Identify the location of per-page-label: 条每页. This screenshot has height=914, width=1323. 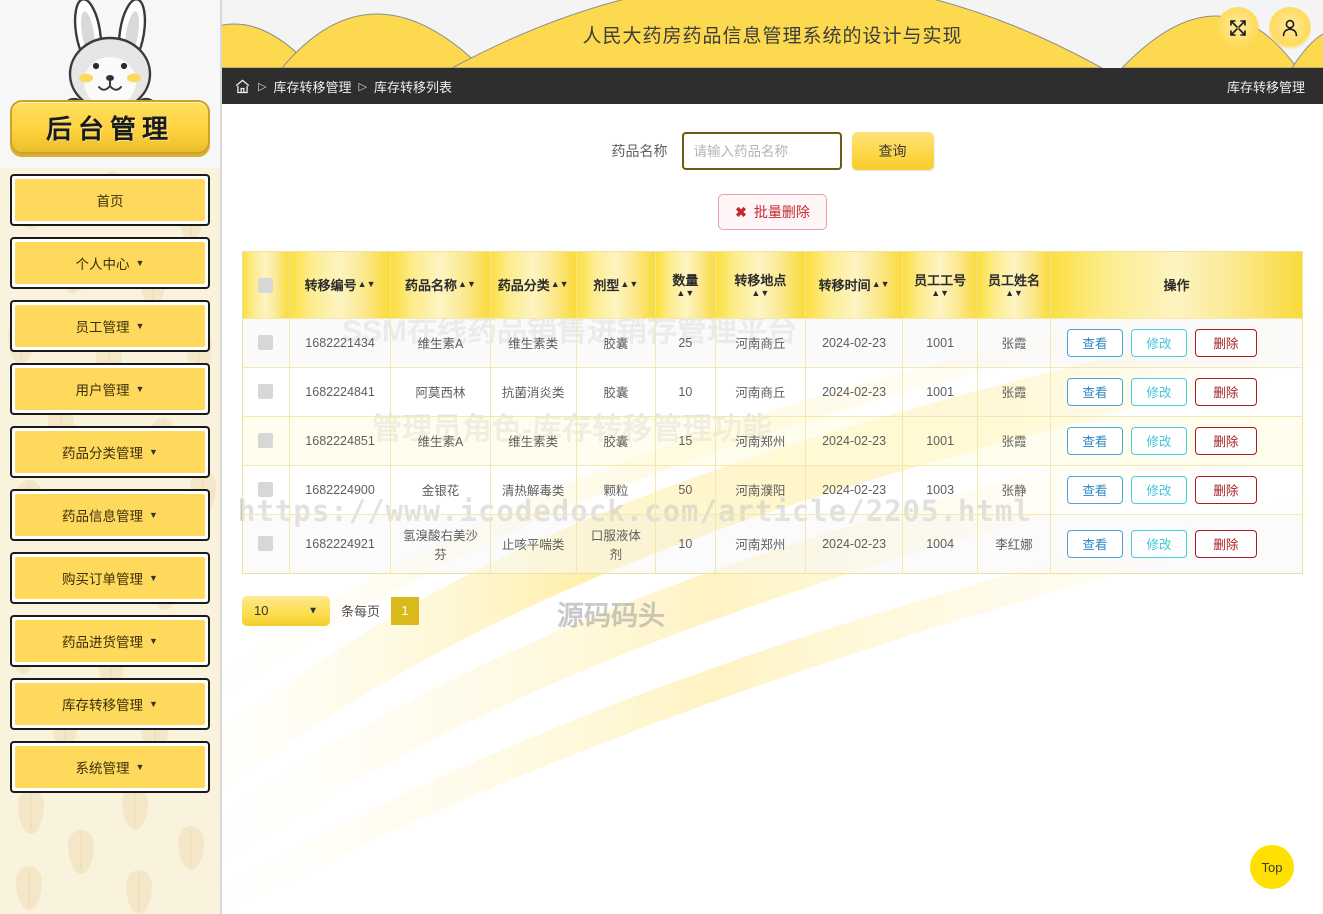
(361, 611).